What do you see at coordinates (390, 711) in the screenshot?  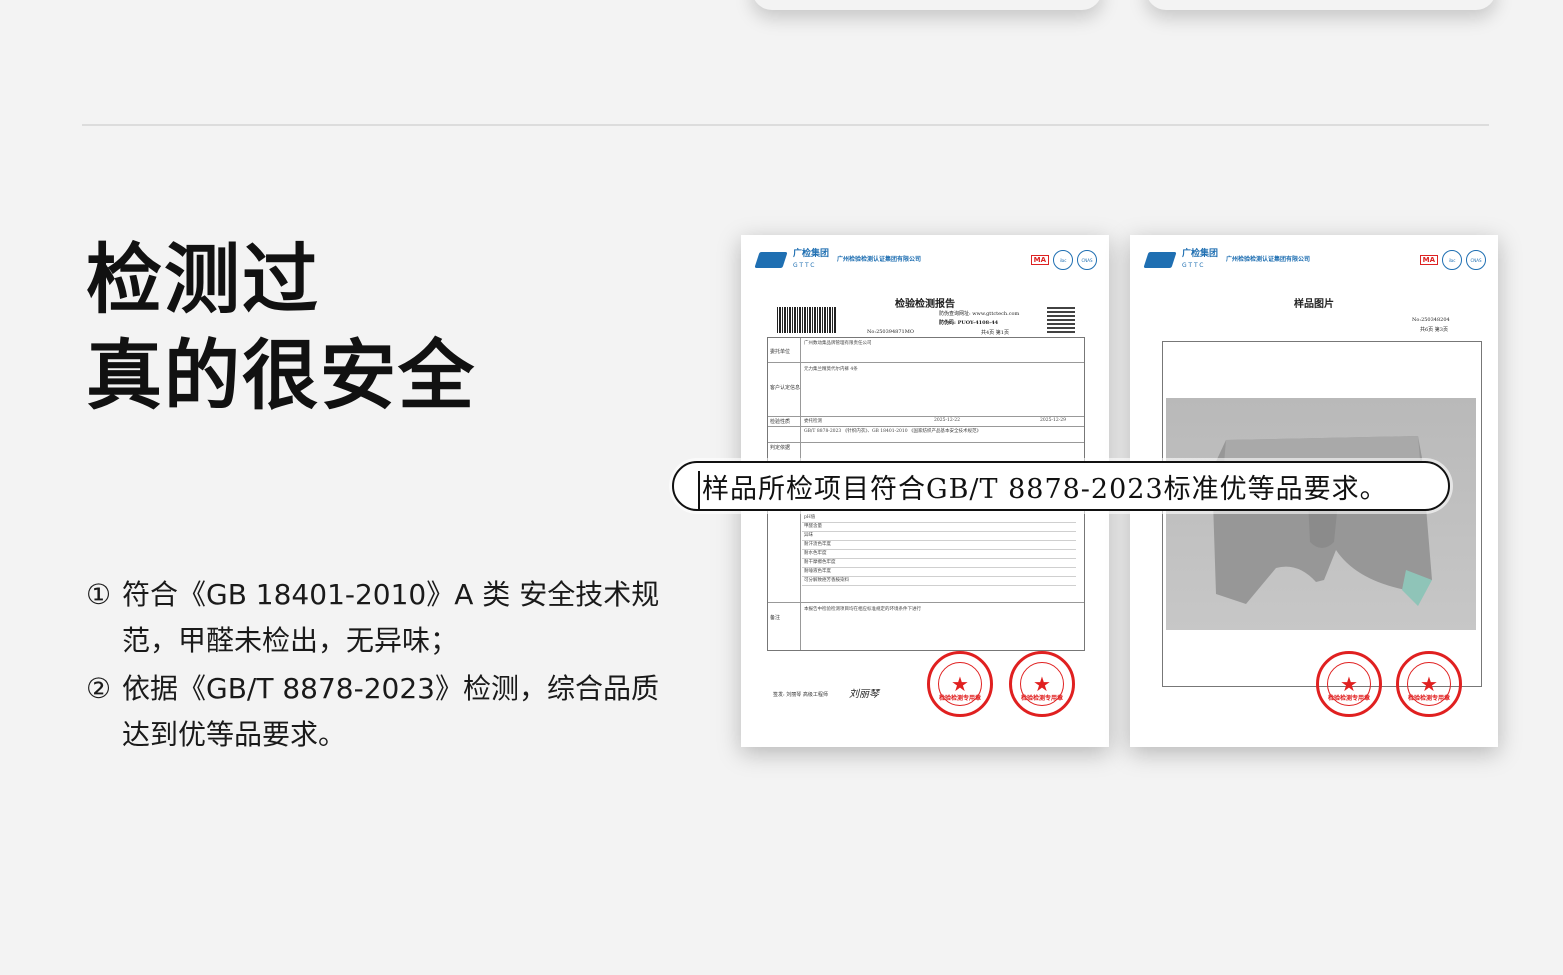 I see `point-text: 依据《GB/T 8878-2023》检测，综合品质达到优等品要求。` at bounding box center [390, 711].